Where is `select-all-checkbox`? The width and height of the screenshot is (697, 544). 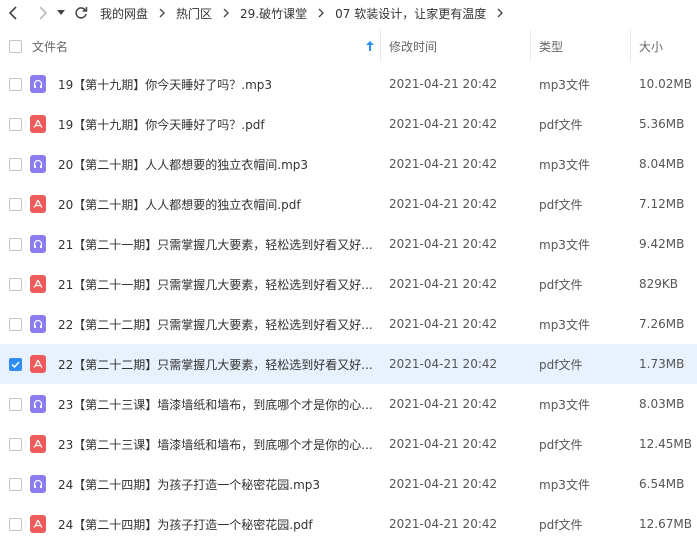 select-all-checkbox is located at coordinates (15, 46).